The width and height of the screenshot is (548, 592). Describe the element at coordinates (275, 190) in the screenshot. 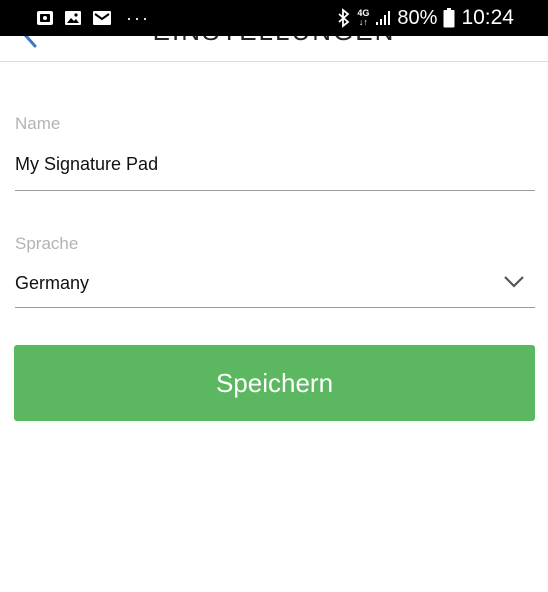

I see `name-underline` at that location.